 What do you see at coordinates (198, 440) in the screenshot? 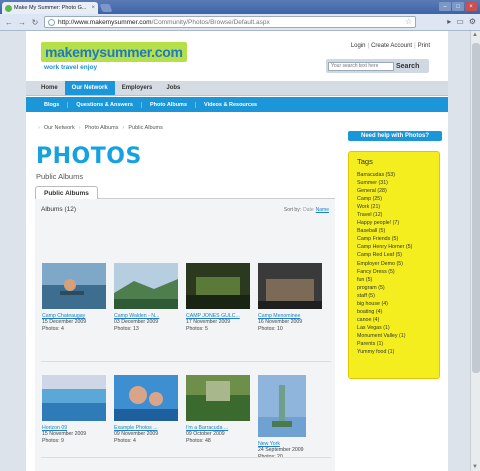
I see `album-photo-count: Photos: 48` at bounding box center [198, 440].